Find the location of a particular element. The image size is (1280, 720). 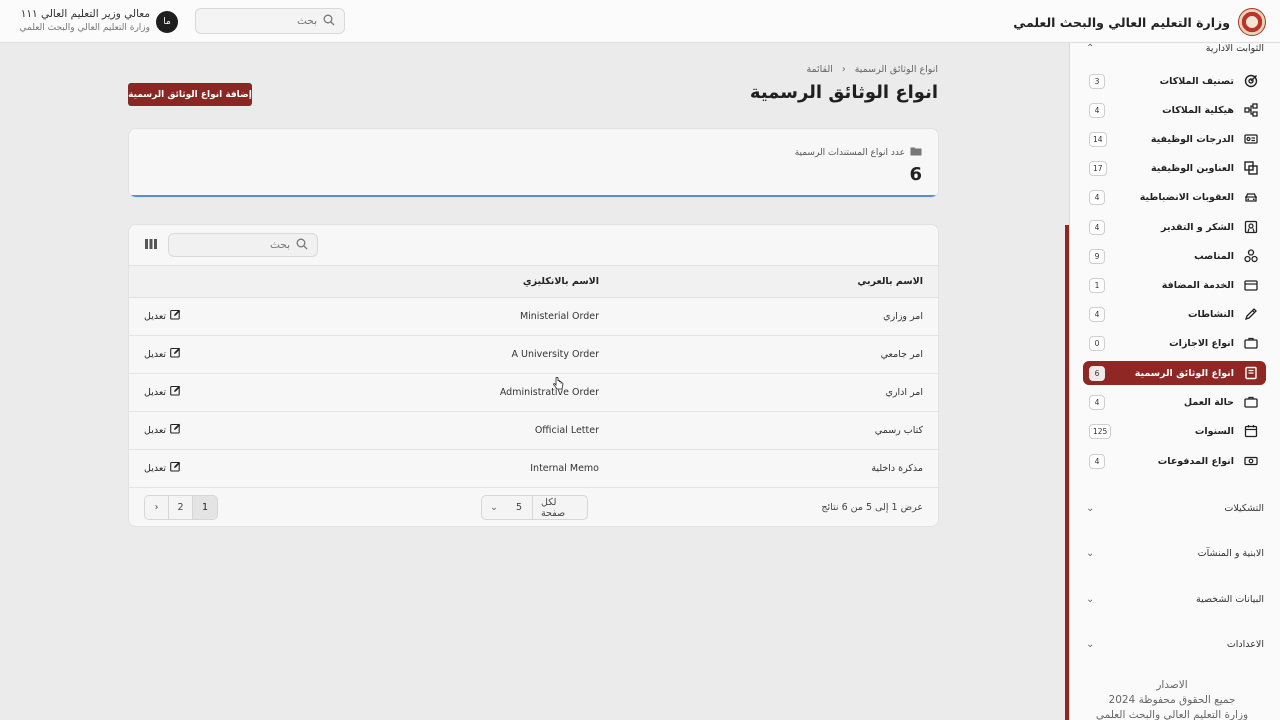

group-label: الاعدادات is located at coordinates (1245, 644).